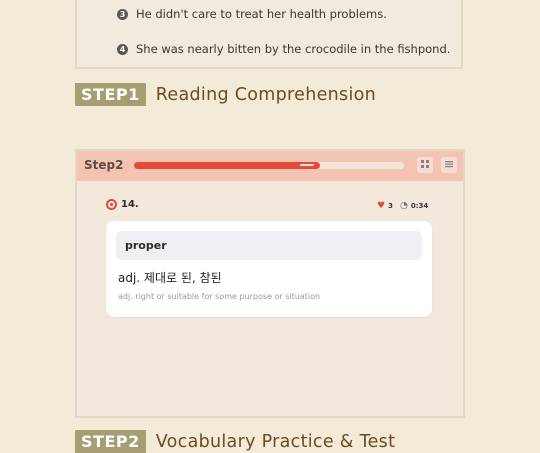  I want to click on hearts-counter: ♥ 3, so click(385, 206).